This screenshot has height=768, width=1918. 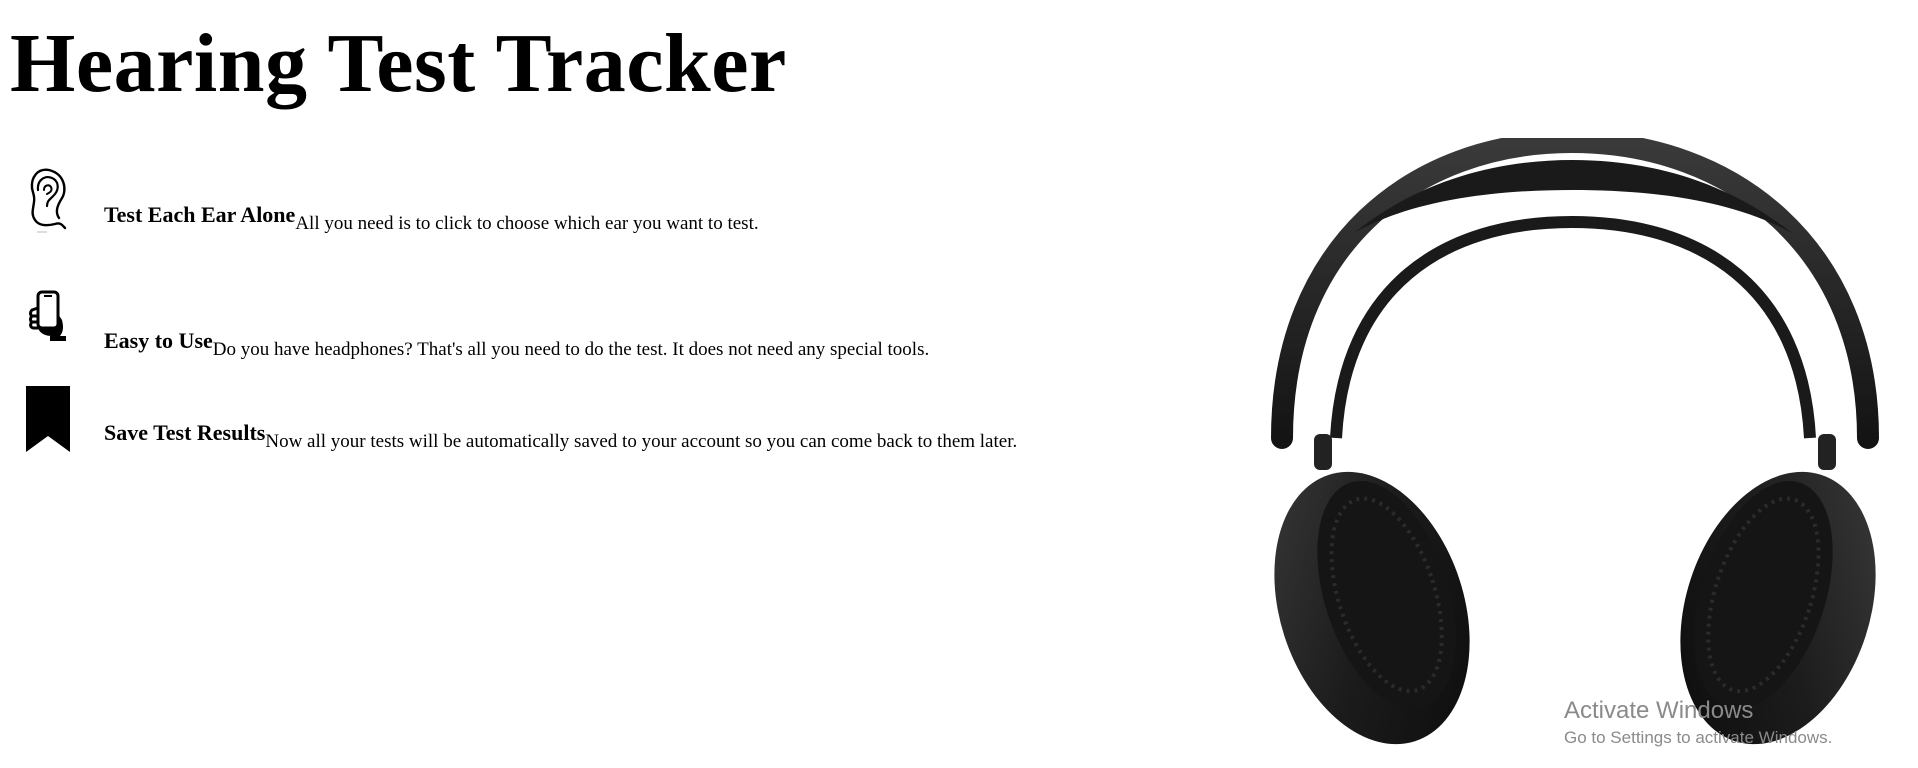 I want to click on ear-icon, so click(x=48, y=200).